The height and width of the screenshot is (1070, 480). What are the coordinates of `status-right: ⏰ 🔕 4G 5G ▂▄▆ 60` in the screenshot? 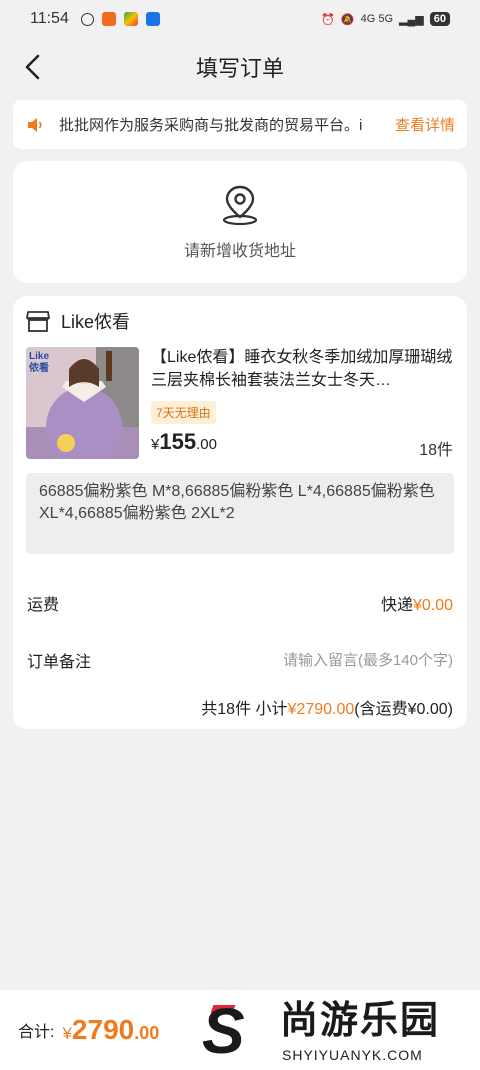 It's located at (385, 19).